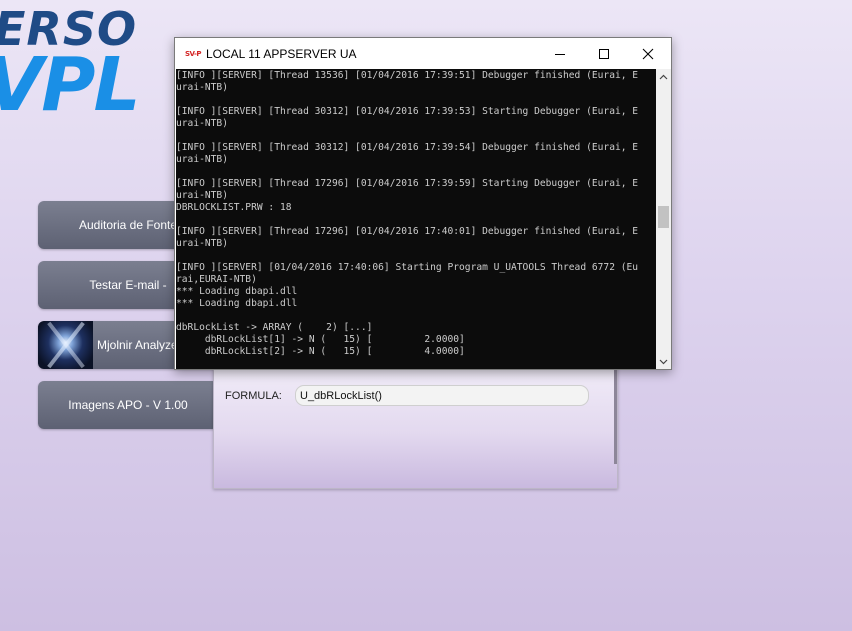 Image resolution: width=852 pixels, height=631 pixels. Describe the element at coordinates (234, 207) in the screenshot. I see `console-line: DBRLOCKLIST.PRW : 18` at that location.